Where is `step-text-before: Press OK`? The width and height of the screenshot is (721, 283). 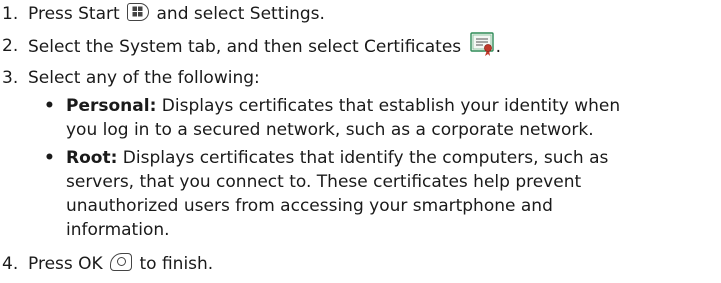
step-text-before: Press OK is located at coordinates (65, 264).